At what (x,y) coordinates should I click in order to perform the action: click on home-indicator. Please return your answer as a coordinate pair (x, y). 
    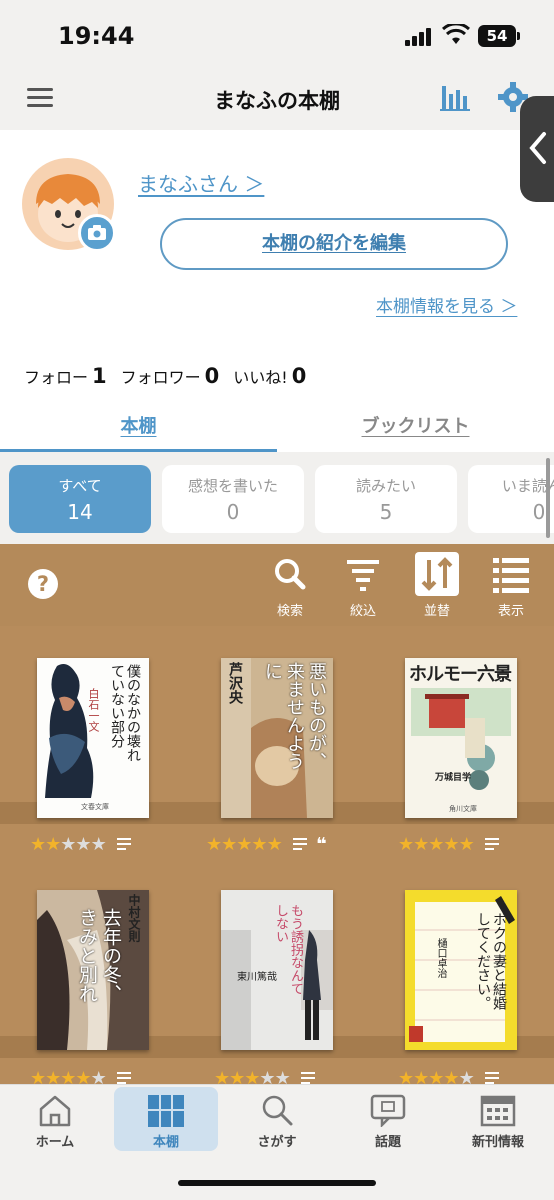
    Looking at the image, I should click on (277, 1183).